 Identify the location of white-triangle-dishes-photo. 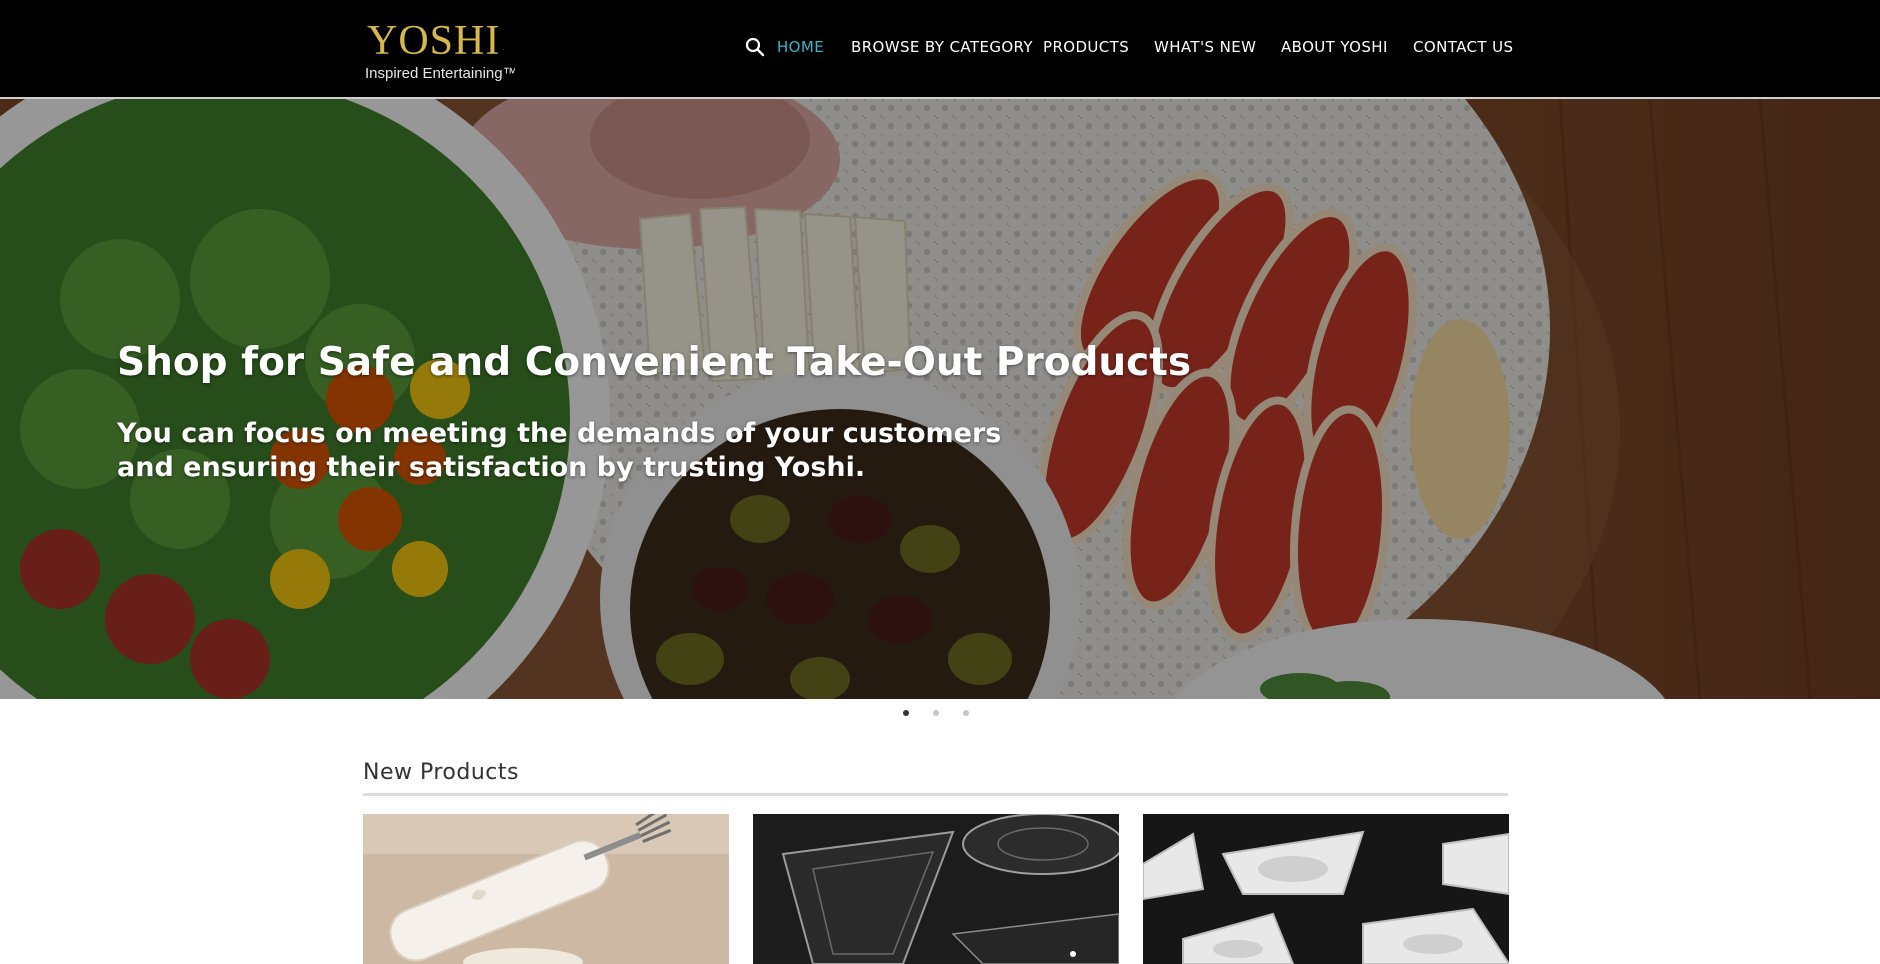
(1326, 889).